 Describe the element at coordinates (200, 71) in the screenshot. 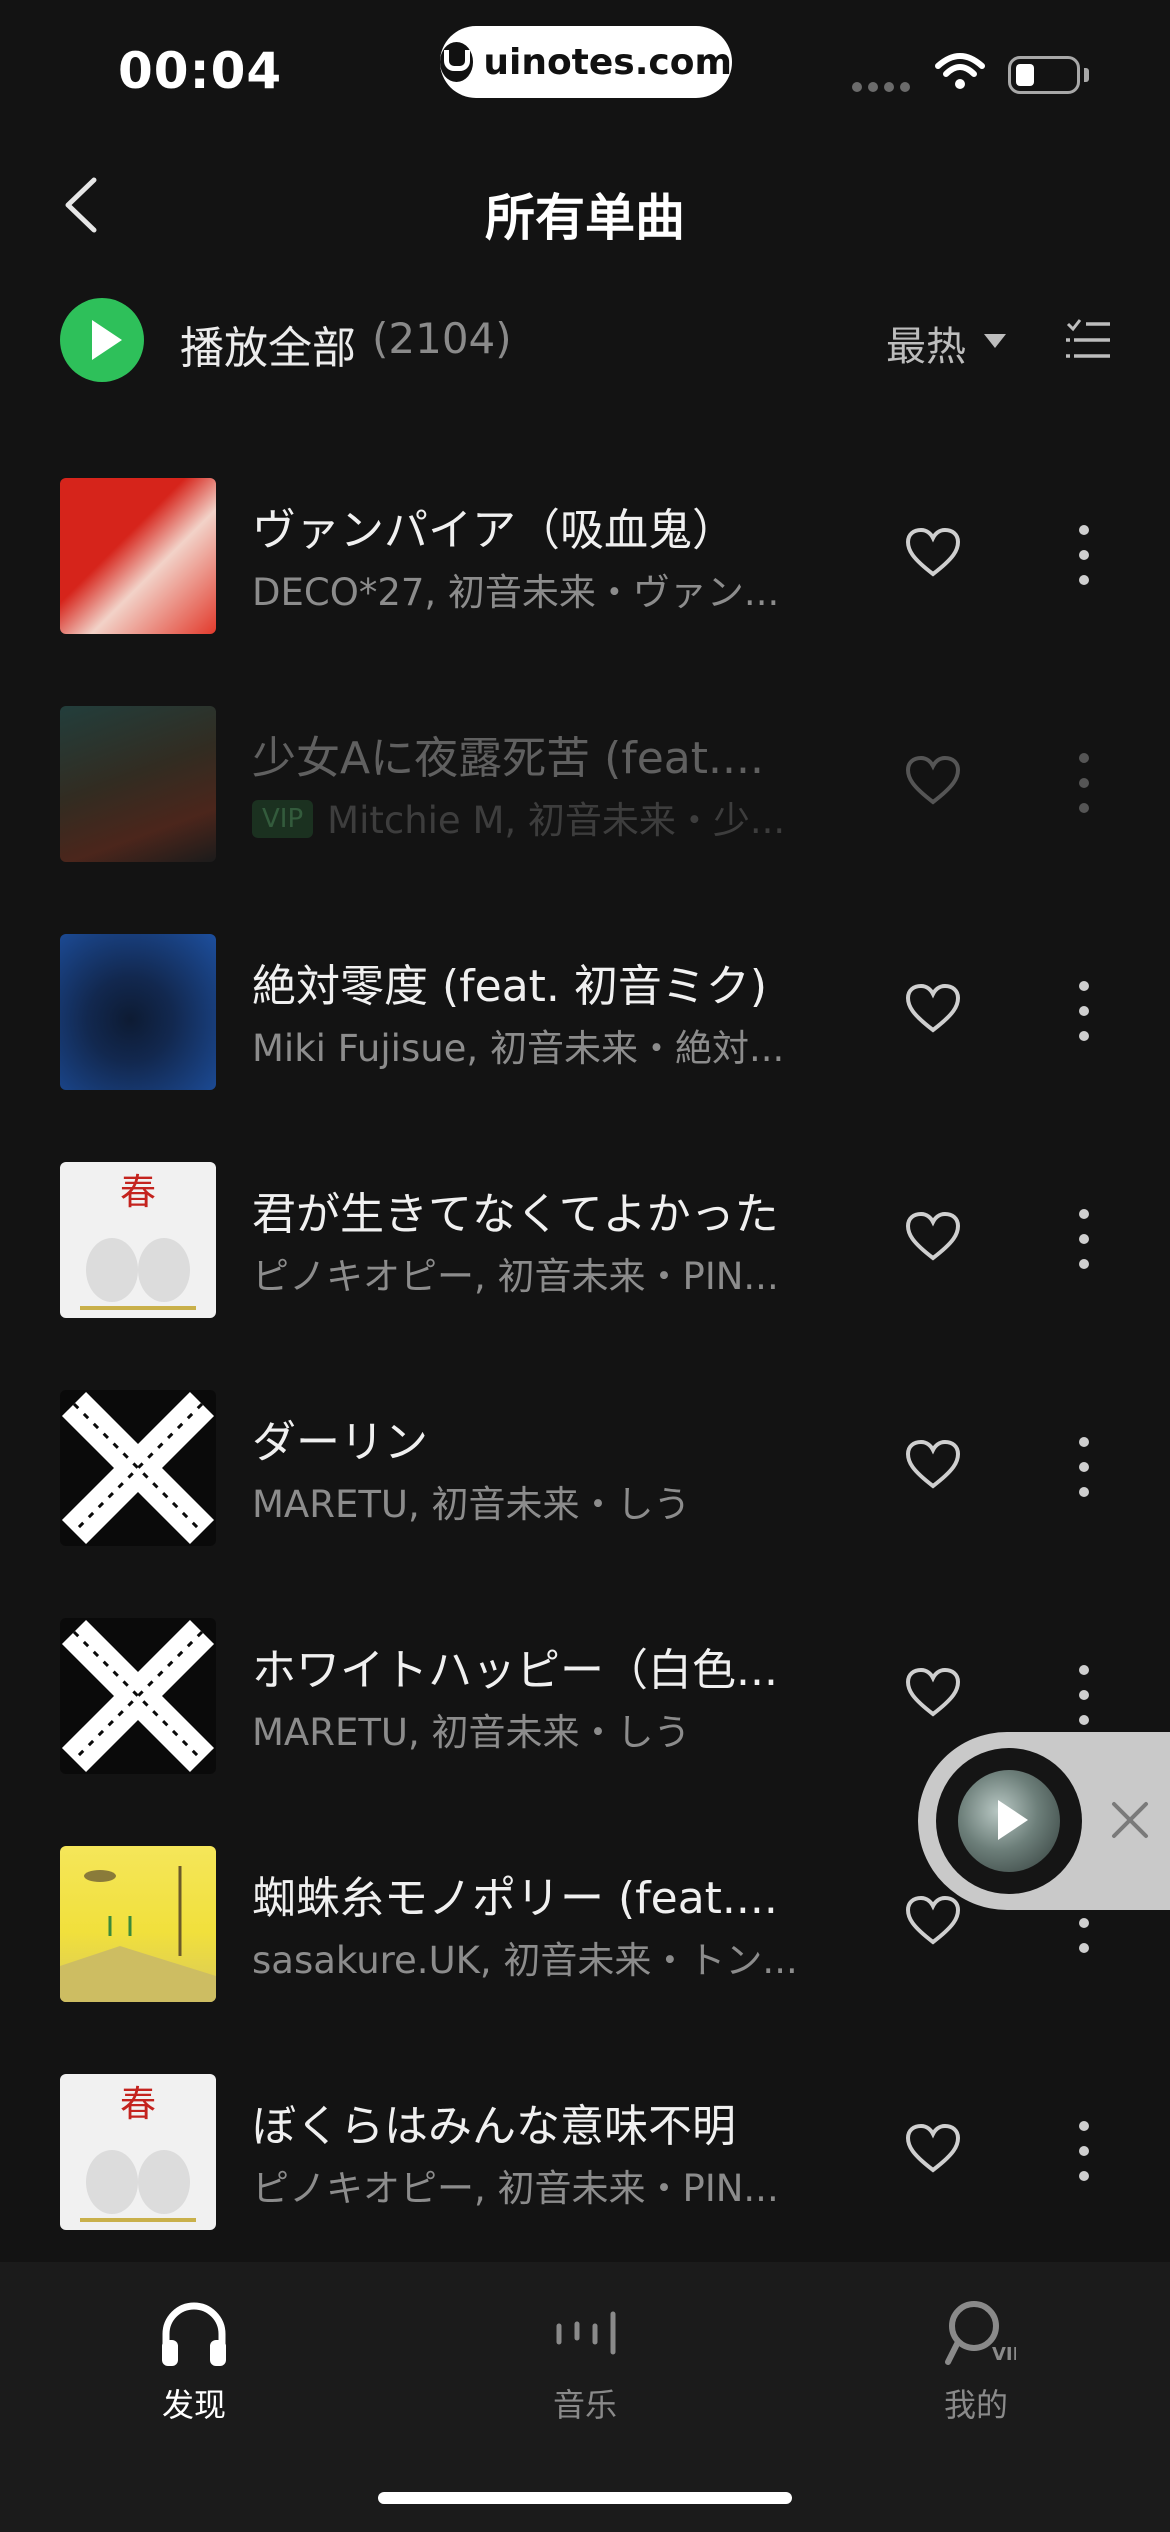

I see `status-time: 00:04` at that location.